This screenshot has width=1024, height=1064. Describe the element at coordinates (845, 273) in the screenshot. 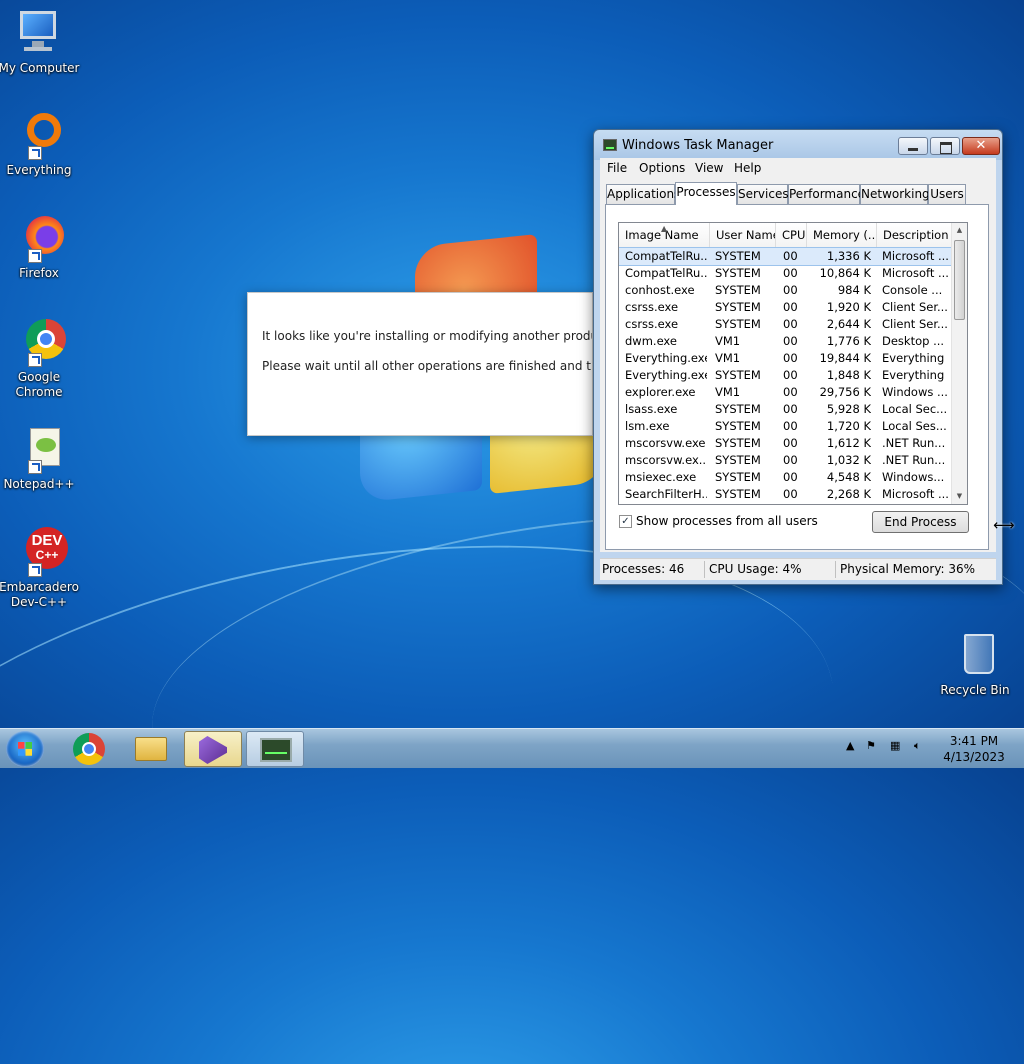

I see `cell-memory: 10,864 K` at that location.